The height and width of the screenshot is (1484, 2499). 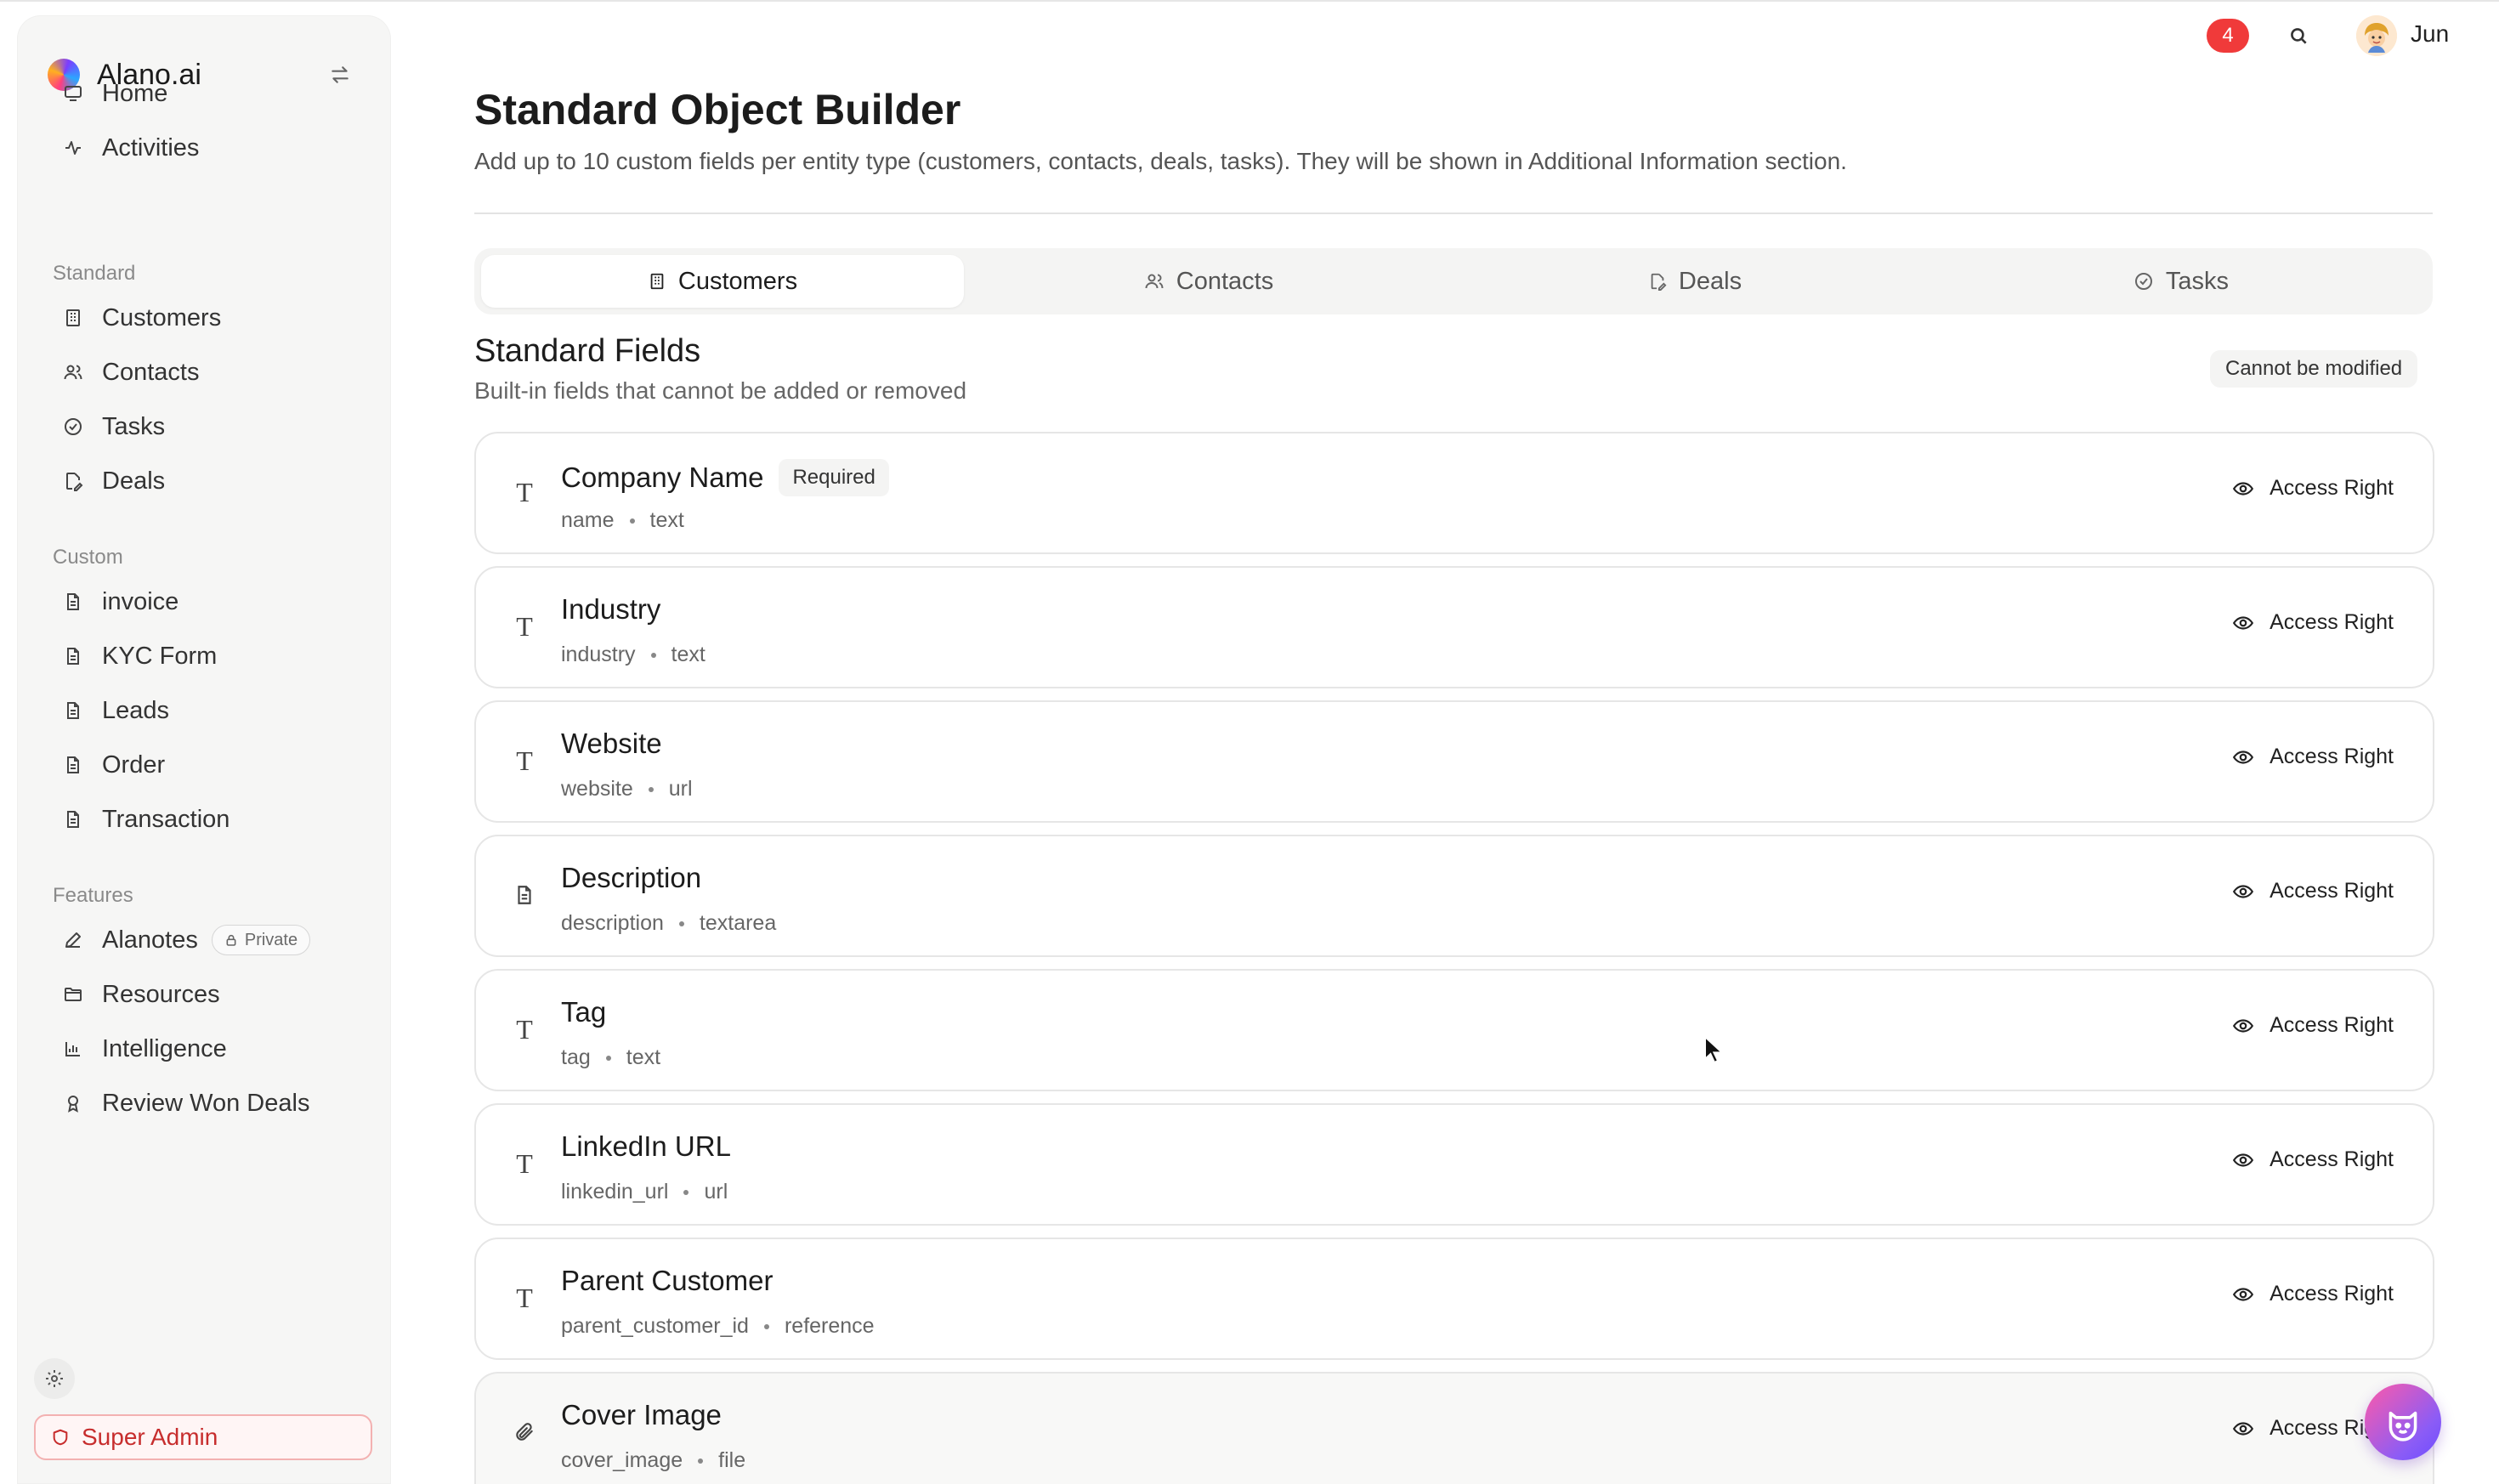 I want to click on file-edit-icon, so click(x=73, y=481).